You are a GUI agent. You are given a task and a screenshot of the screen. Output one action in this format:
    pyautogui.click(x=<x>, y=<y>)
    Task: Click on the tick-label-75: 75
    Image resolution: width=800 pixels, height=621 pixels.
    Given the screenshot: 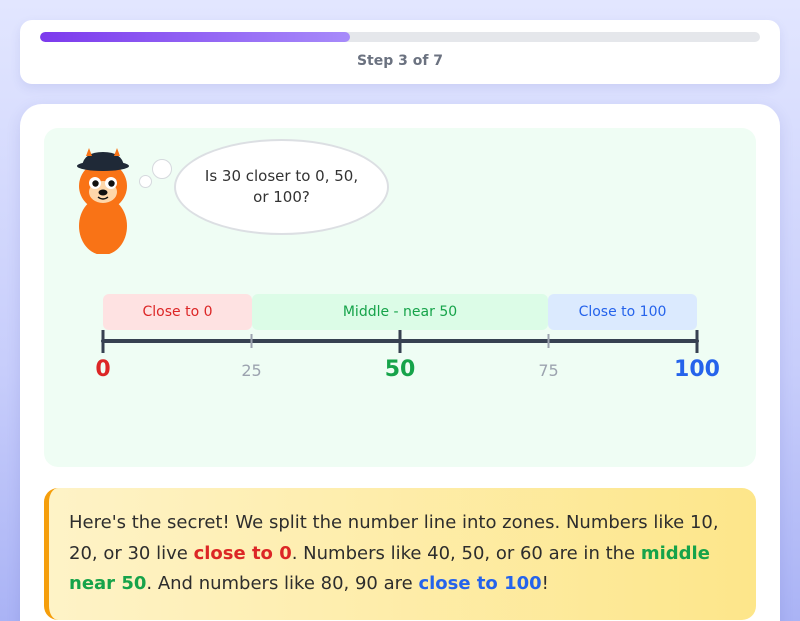 What is the action you would take?
    pyautogui.click(x=548, y=370)
    